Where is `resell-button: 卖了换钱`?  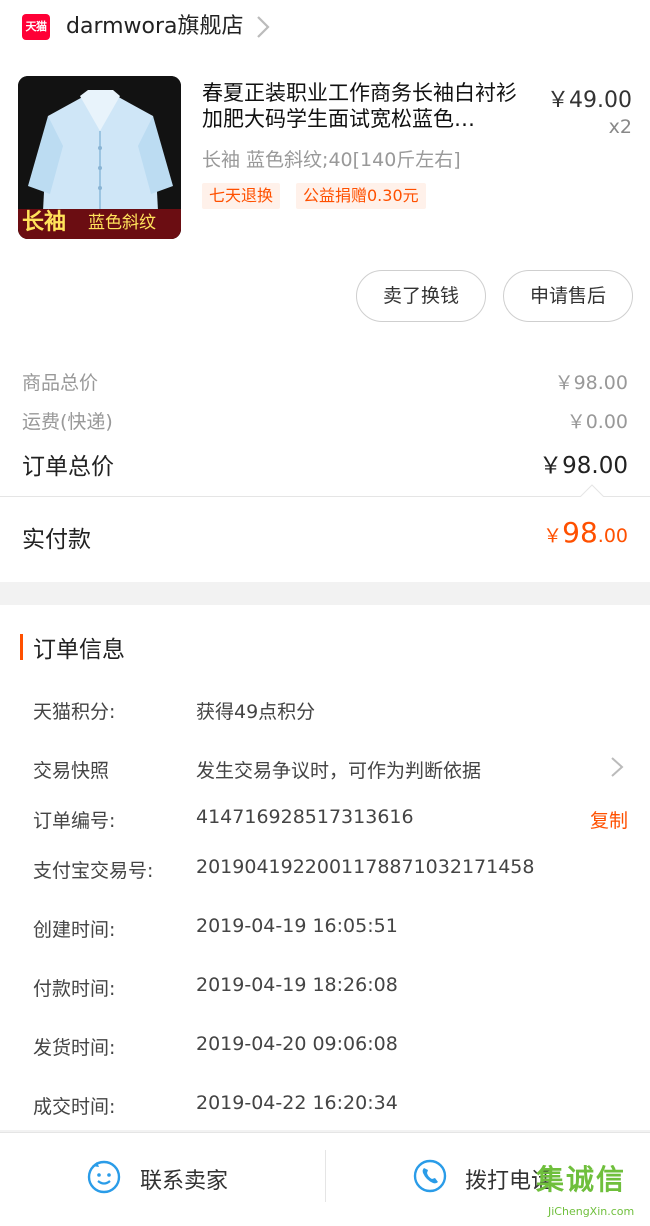
resell-button: 卖了换钱 is located at coordinates (421, 296).